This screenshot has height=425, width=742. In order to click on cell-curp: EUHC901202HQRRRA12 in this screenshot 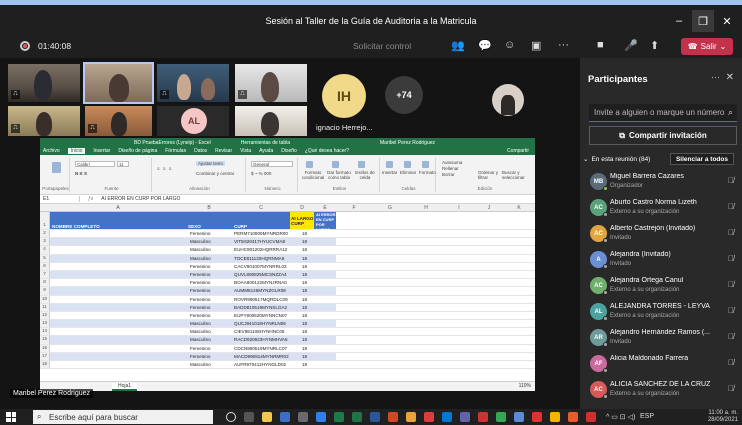, I will do `click(262, 249)`.